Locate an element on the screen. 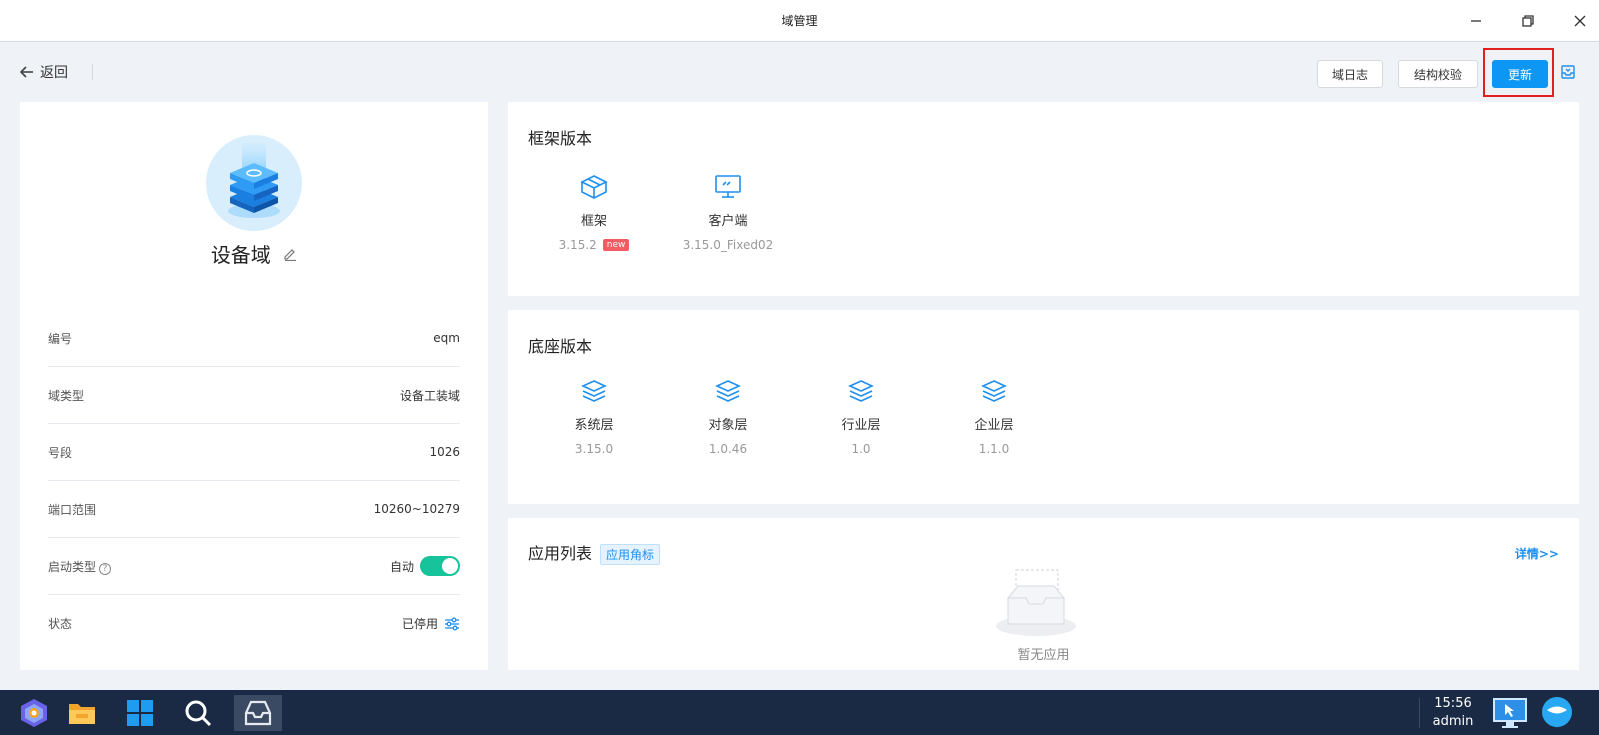 Image resolution: width=1599 pixels, height=735 pixels. framework-item: 框架 3.15.2 new is located at coordinates (594, 212).